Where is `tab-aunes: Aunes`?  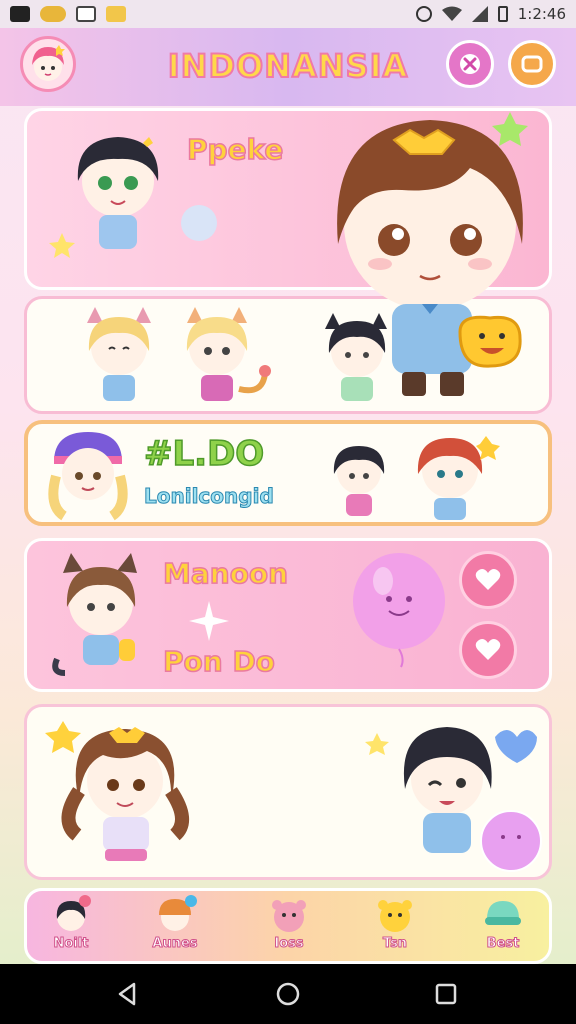 tab-aunes: Aunes is located at coordinates (175, 927).